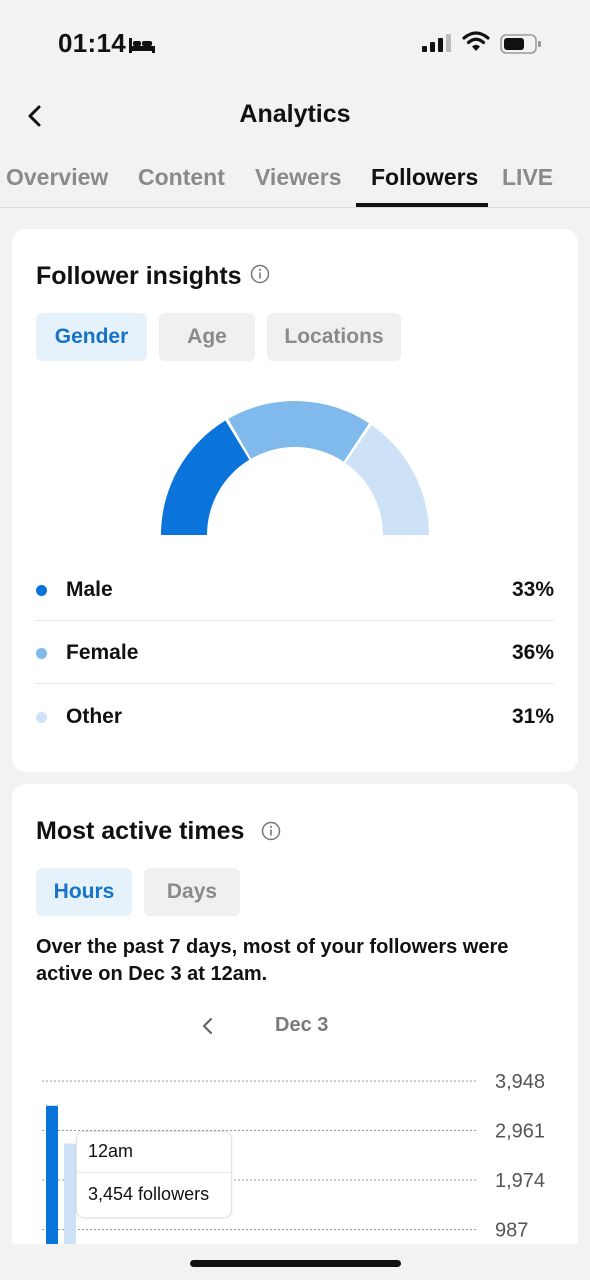 This screenshot has height=1280, width=590. Describe the element at coordinates (295, 652) in the screenshot. I see `legend-row-female: Female 36%` at that location.